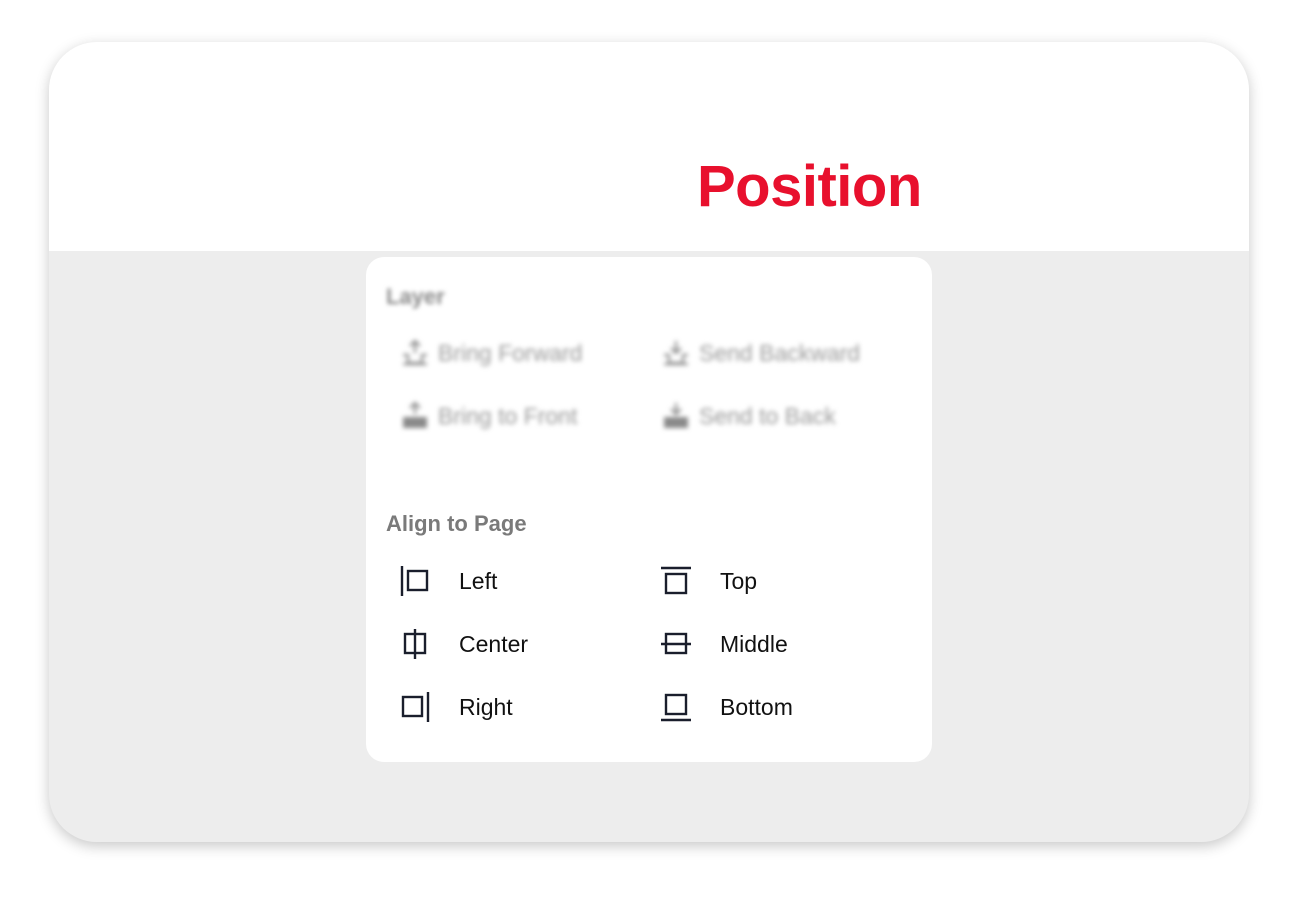  I want to click on align-top-icon, so click(676, 581).